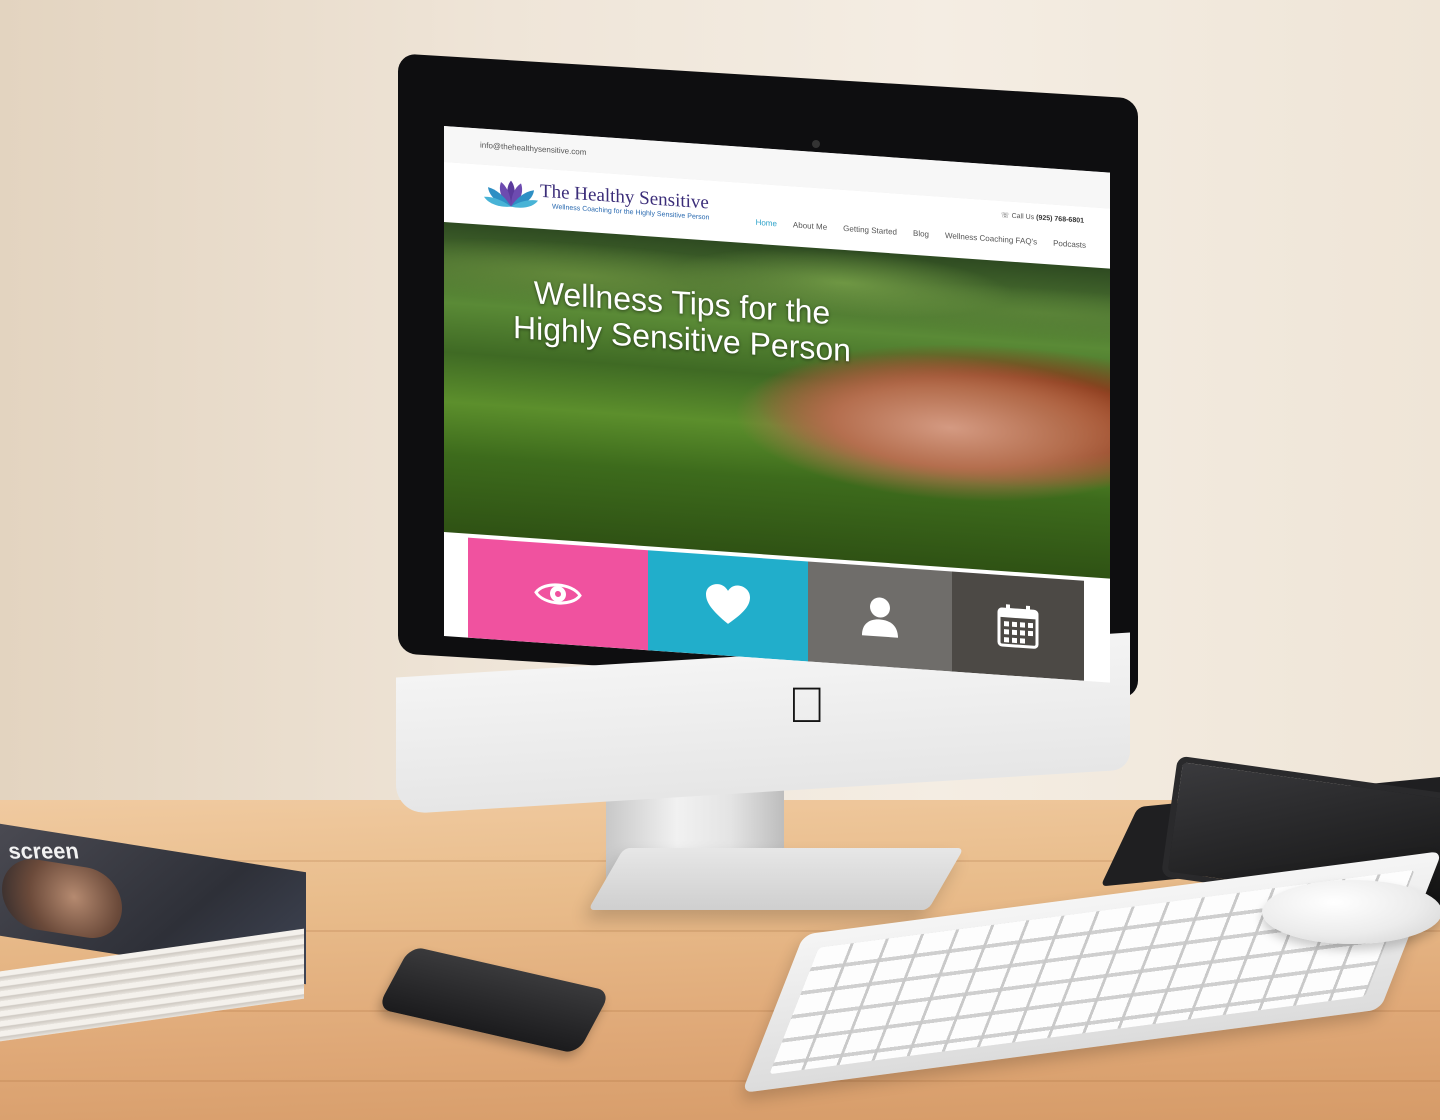 Image resolution: width=1440 pixels, height=1120 pixels. Describe the element at coordinates (533, 149) in the screenshot. I see `email-link: info@thehealthysensitive.com` at that location.